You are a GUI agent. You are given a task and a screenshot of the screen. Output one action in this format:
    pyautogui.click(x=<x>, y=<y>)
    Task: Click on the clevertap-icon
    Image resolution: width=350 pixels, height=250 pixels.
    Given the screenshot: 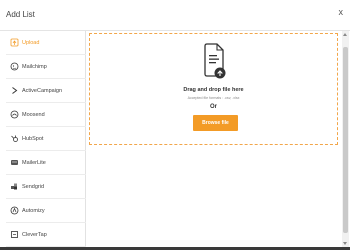 What is the action you would take?
    pyautogui.click(x=14, y=234)
    